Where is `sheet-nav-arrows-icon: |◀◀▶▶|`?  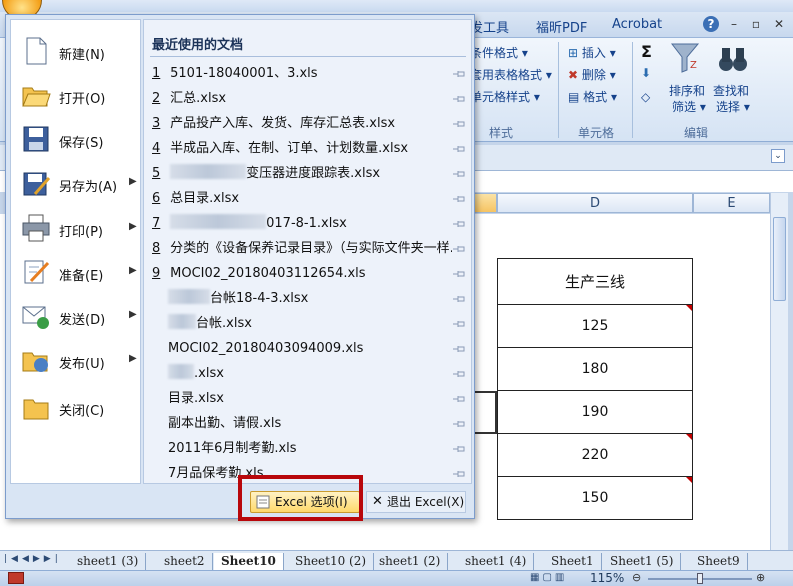
sheet-nav-arrows-icon: |◀◀▶▶| is located at coordinates (33, 559).